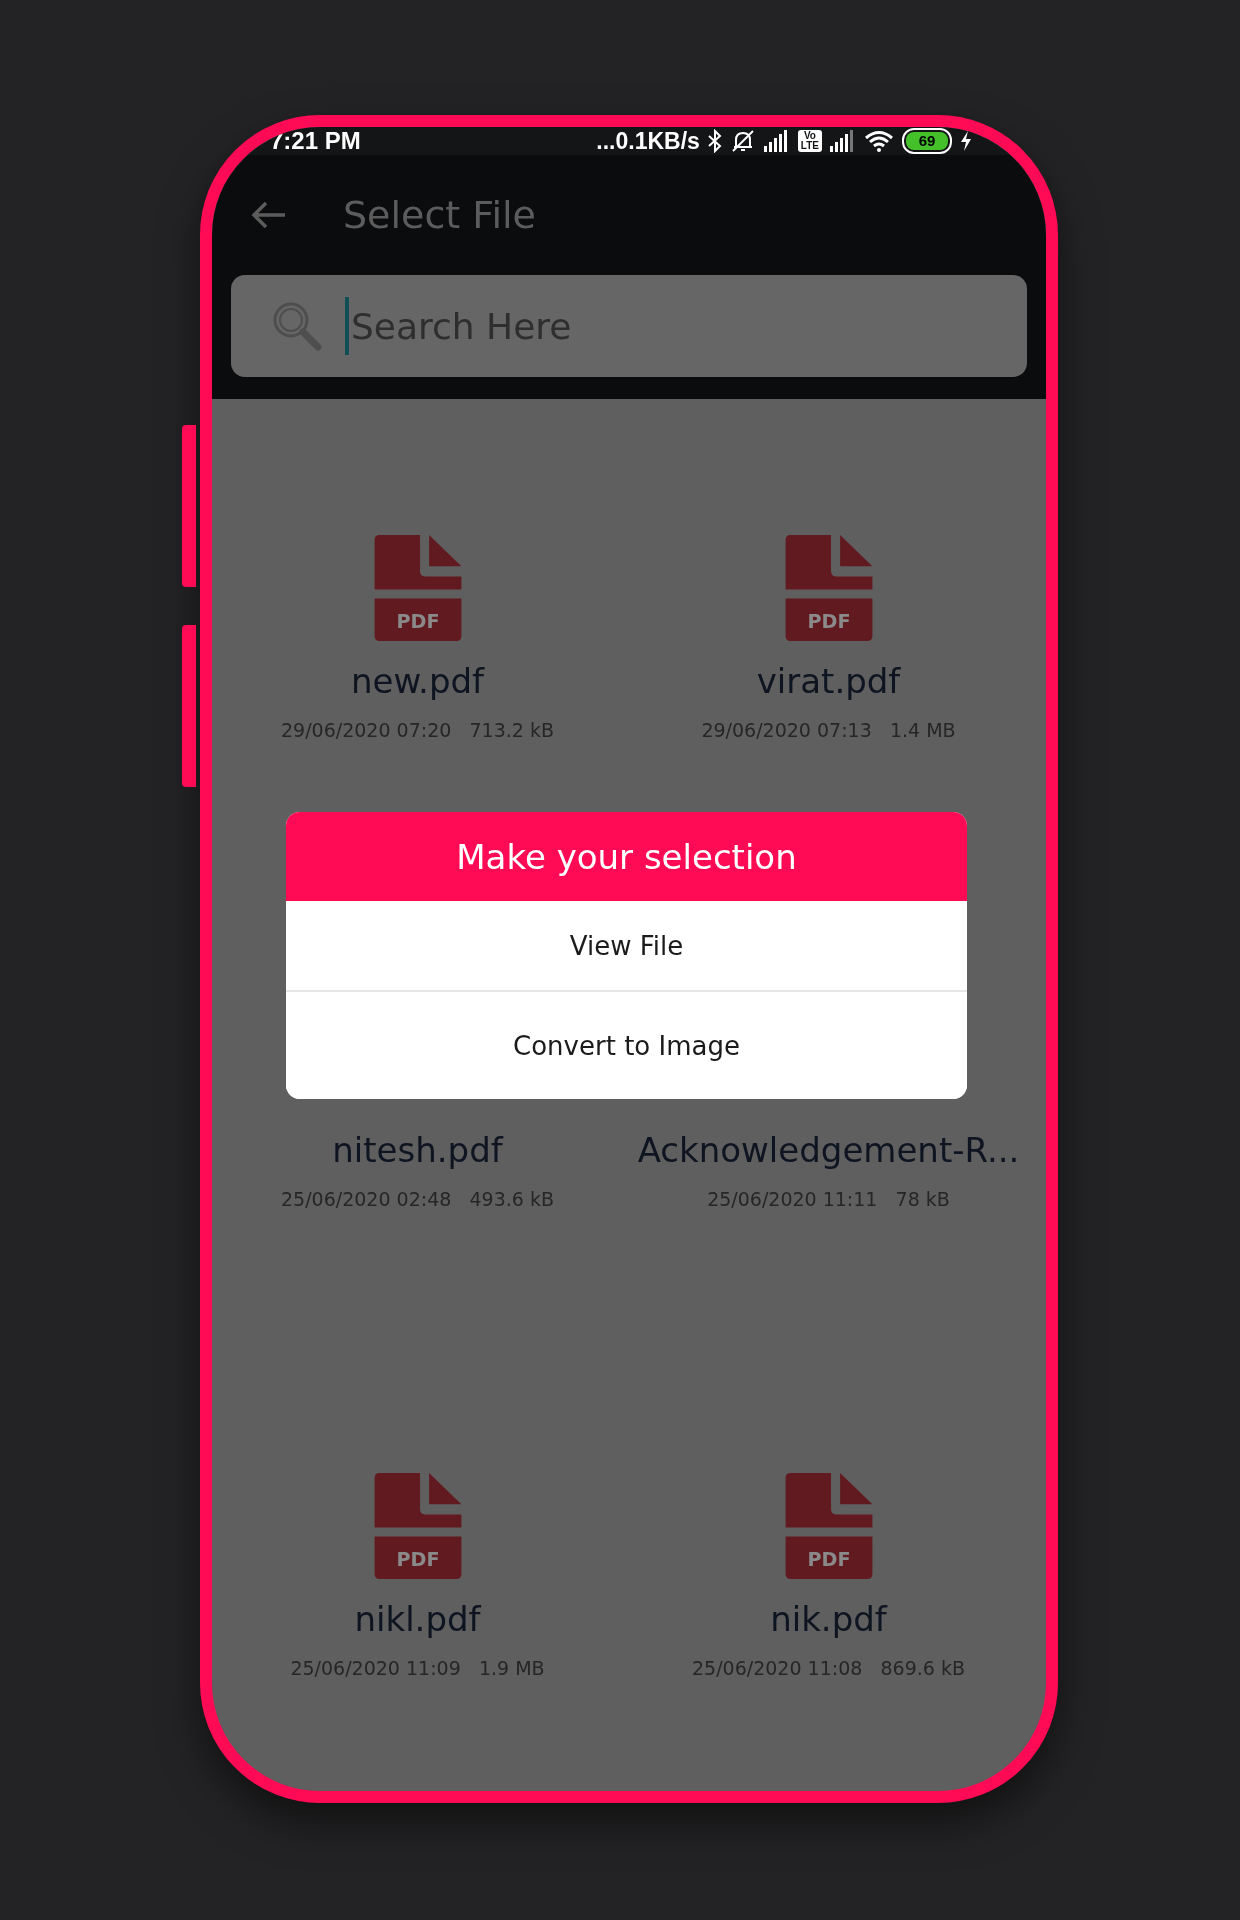 The image size is (1240, 1920). Describe the element at coordinates (297, 326) in the screenshot. I see `search-icon` at that location.